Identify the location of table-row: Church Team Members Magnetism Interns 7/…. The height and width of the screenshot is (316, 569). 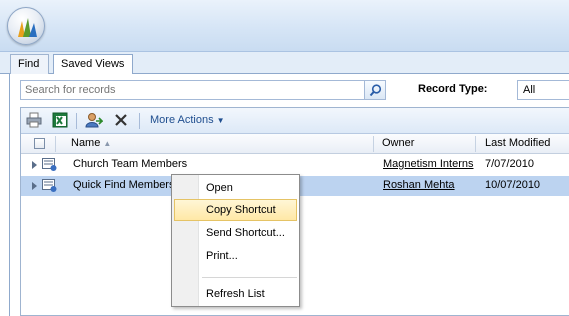
(295, 165).